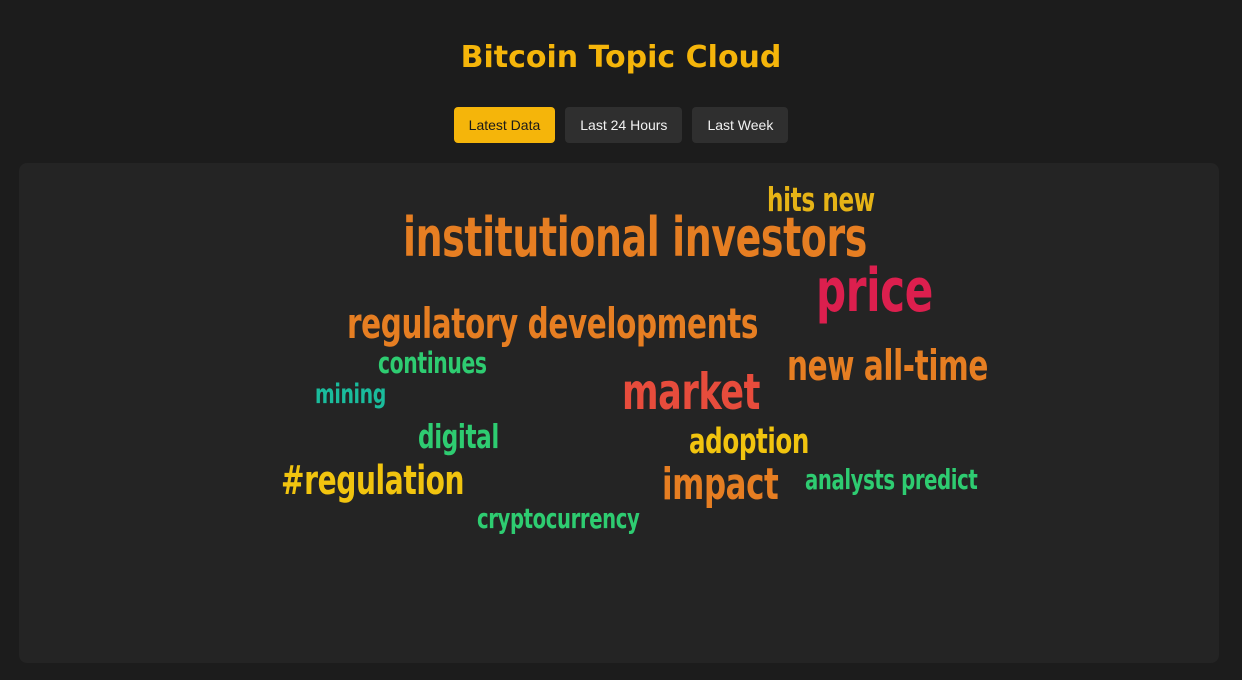  What do you see at coordinates (691, 392) in the screenshot?
I see `cloud-word-market: market` at bounding box center [691, 392].